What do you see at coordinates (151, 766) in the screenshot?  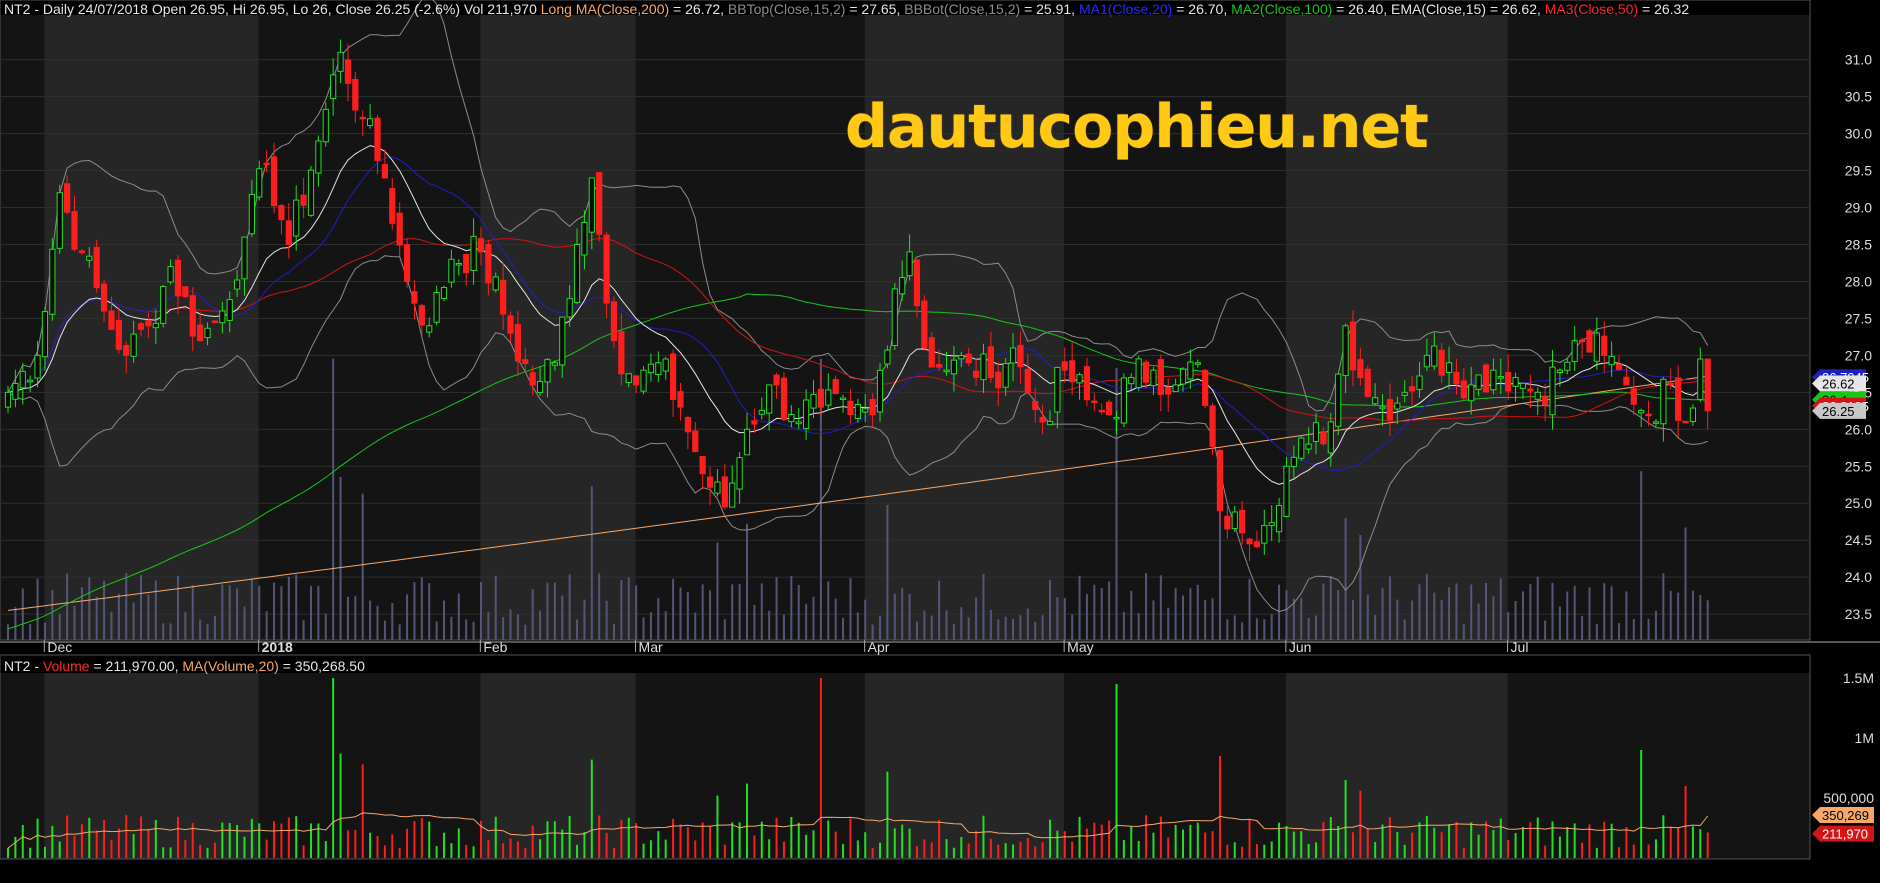 I see `volume-band` at bounding box center [151, 766].